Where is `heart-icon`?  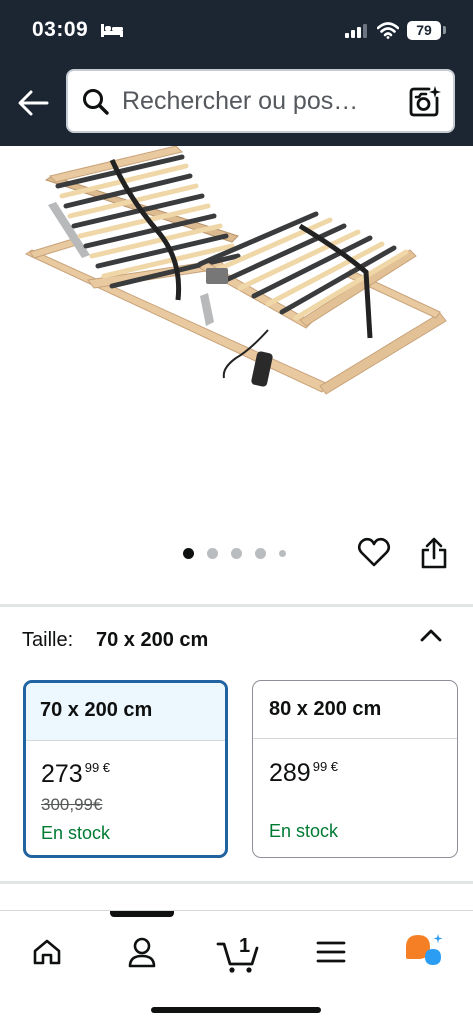 heart-icon is located at coordinates (374, 554).